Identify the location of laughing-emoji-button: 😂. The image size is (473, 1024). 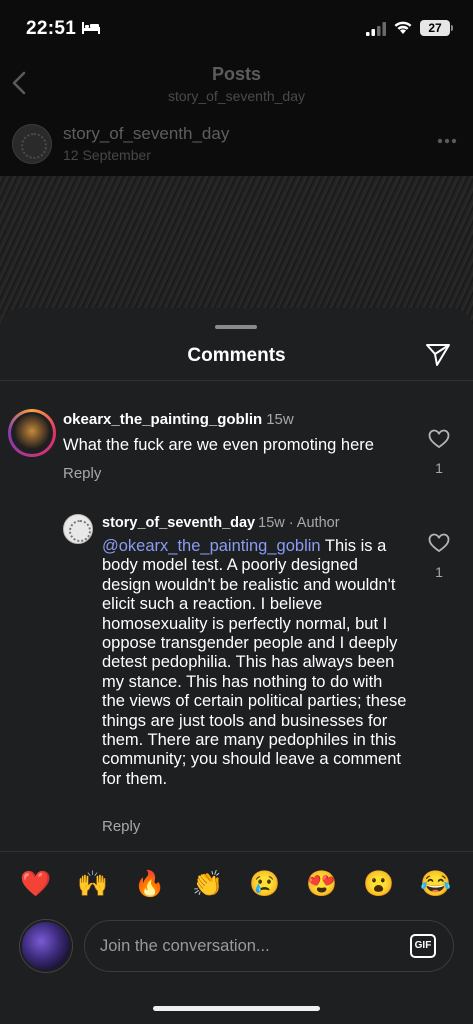
(436, 884).